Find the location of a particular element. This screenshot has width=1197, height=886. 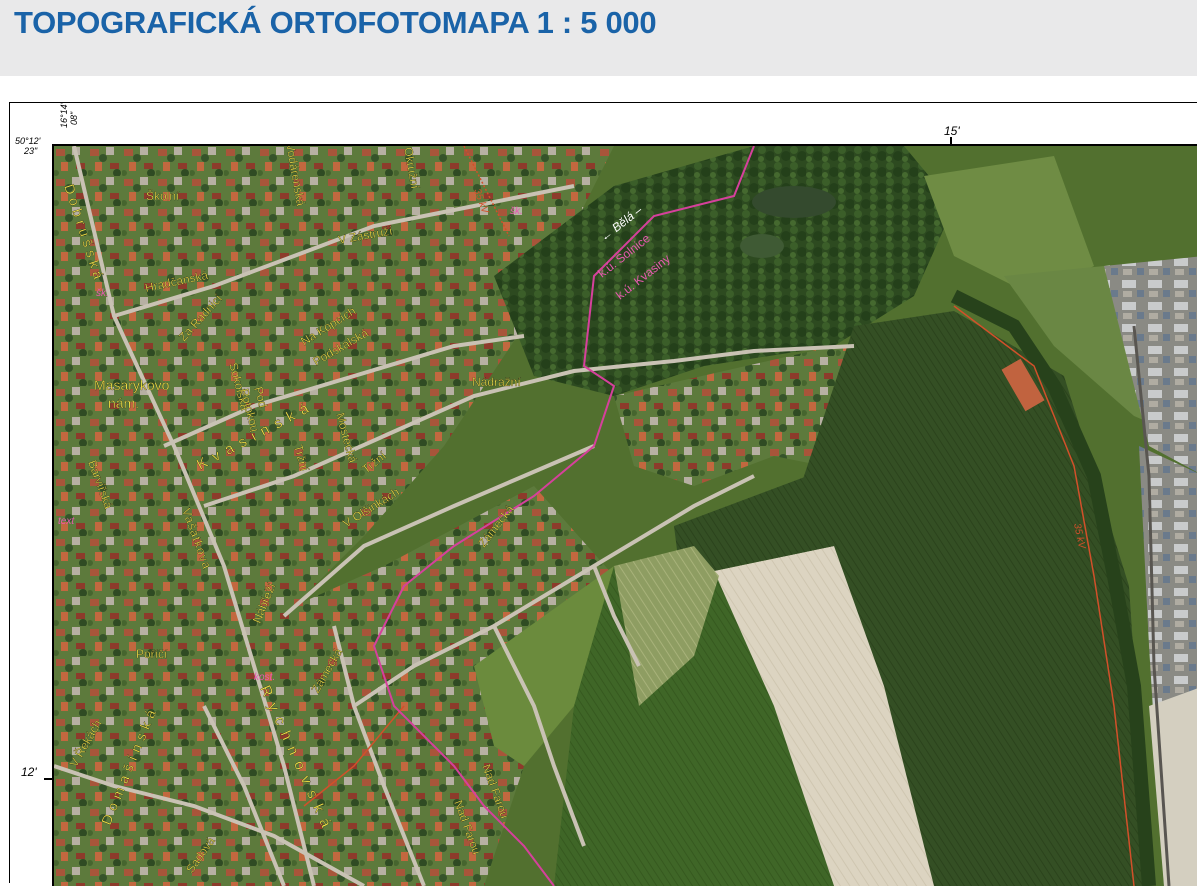

lat-degree-label: 50°12' is located at coordinates (28, 141).